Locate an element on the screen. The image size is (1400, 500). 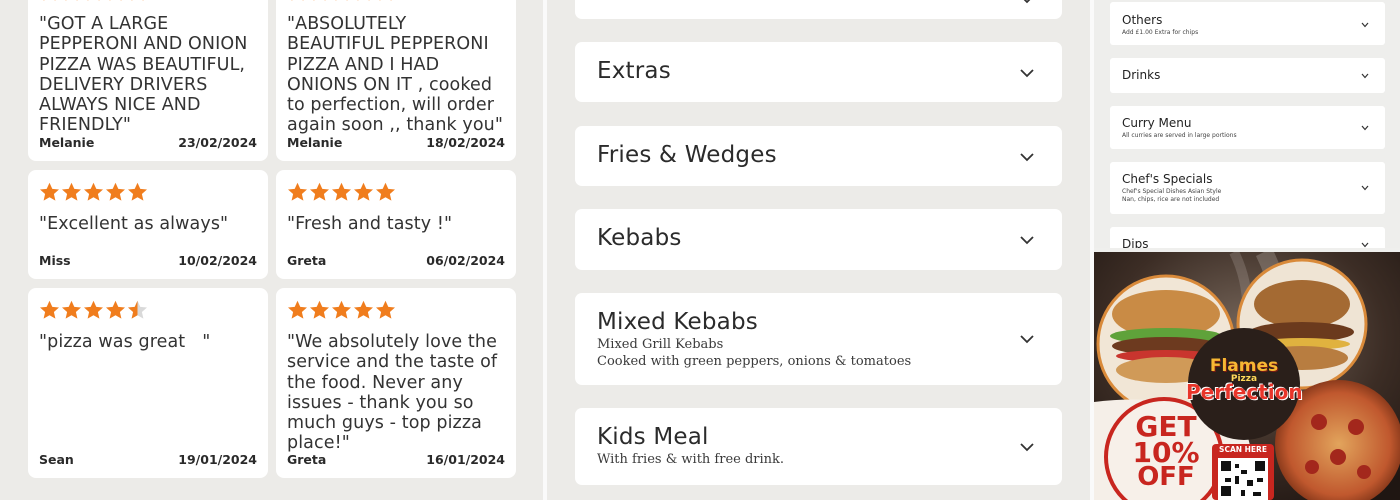
review-card: "pizza was great " Sean 19/01/2024 is located at coordinates (148, 383).